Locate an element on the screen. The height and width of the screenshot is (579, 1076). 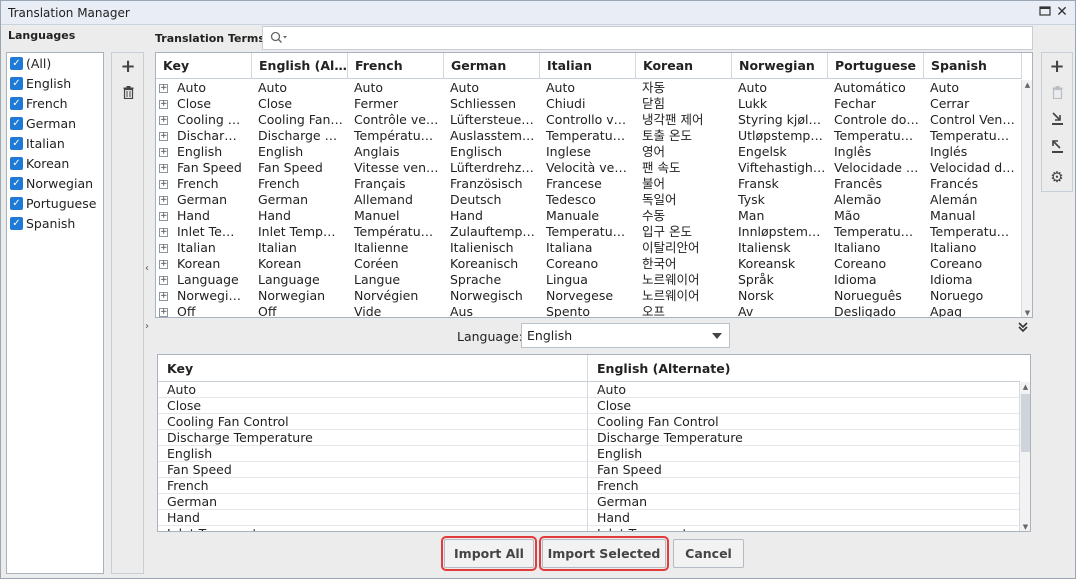
table-cell: Französisch is located at coordinates (492, 184).